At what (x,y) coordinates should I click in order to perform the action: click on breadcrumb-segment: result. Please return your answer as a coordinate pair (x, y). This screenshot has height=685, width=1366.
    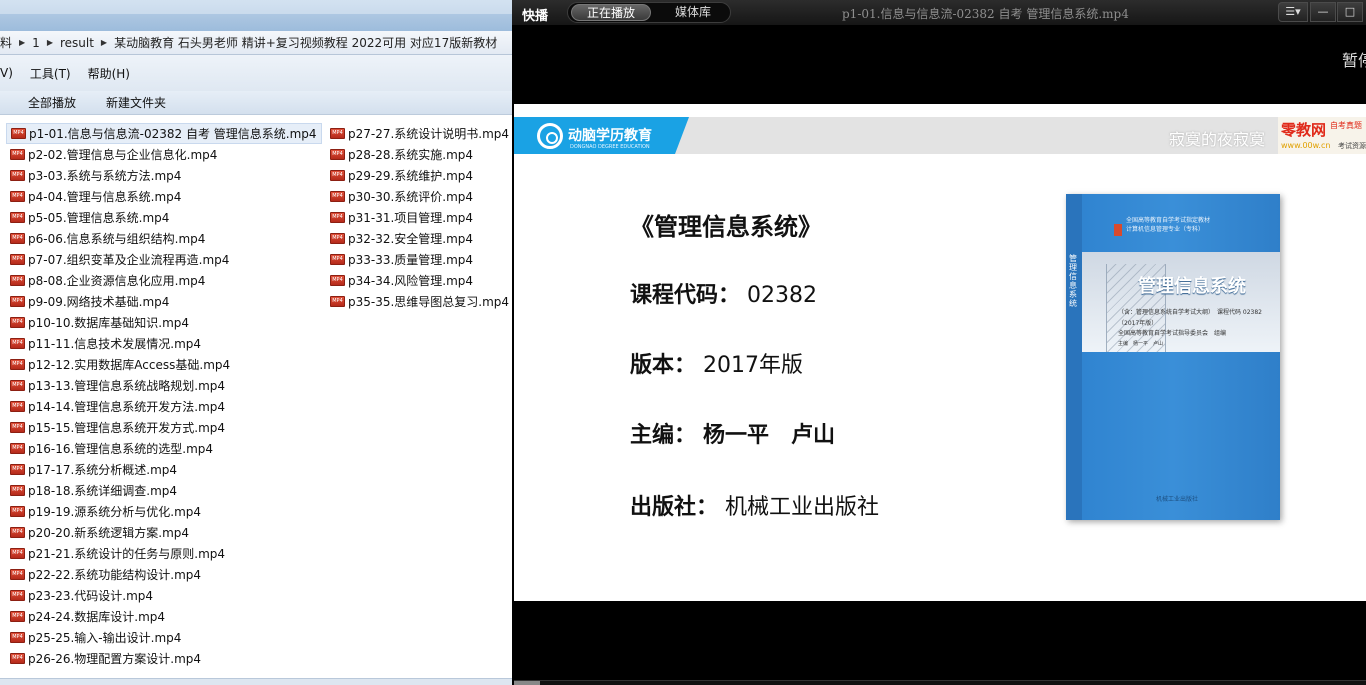
    Looking at the image, I should click on (77, 43).